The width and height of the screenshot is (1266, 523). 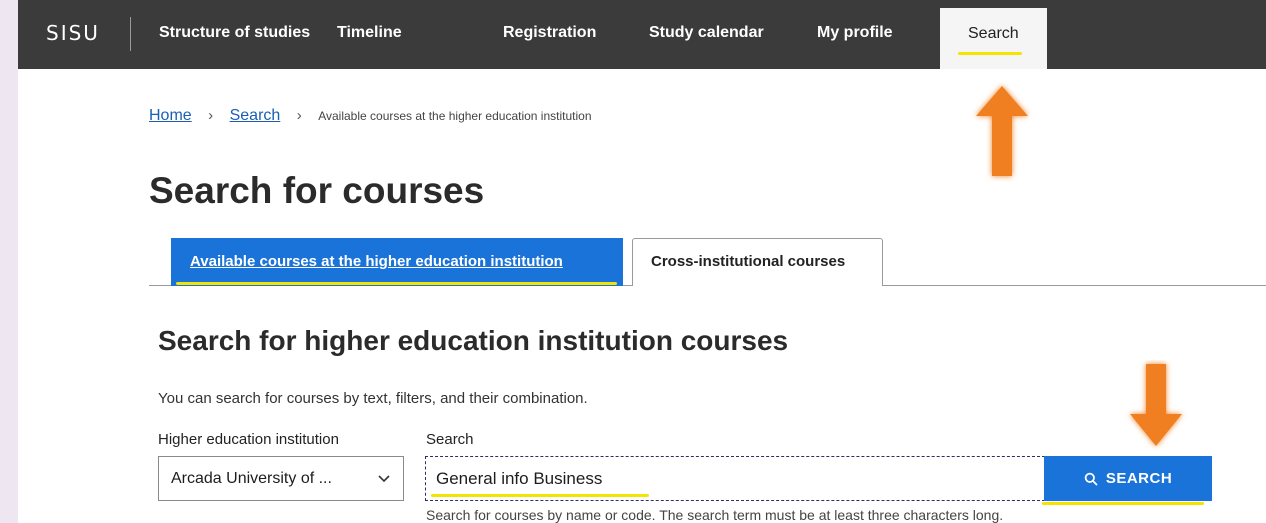 What do you see at coordinates (1139, 478) in the screenshot?
I see `search-button-label: SEARCH` at bounding box center [1139, 478].